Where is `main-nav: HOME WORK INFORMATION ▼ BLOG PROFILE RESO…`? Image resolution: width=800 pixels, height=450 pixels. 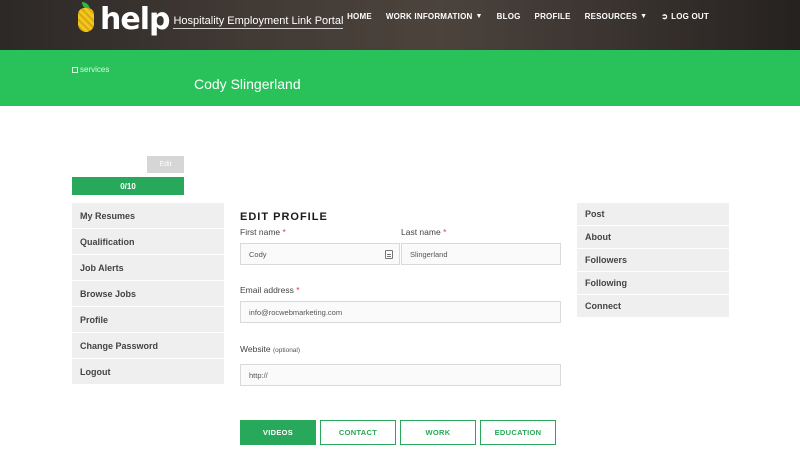 main-nav: HOME WORK INFORMATION ▼ BLOG PROFILE RESO… is located at coordinates (528, 16).